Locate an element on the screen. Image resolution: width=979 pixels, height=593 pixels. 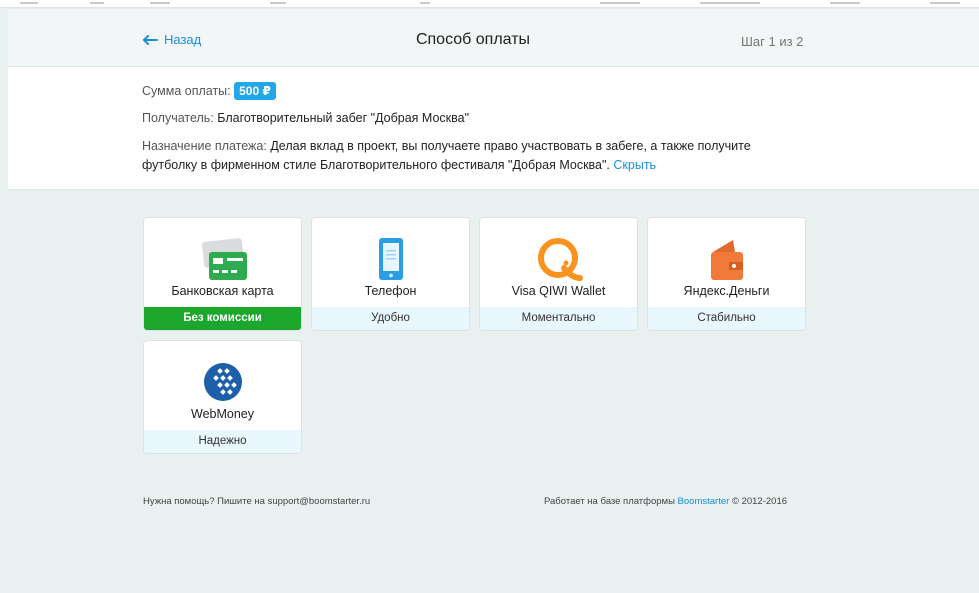
amount-row: Сумма оплаты: 500 ₽ is located at coordinates (209, 91).